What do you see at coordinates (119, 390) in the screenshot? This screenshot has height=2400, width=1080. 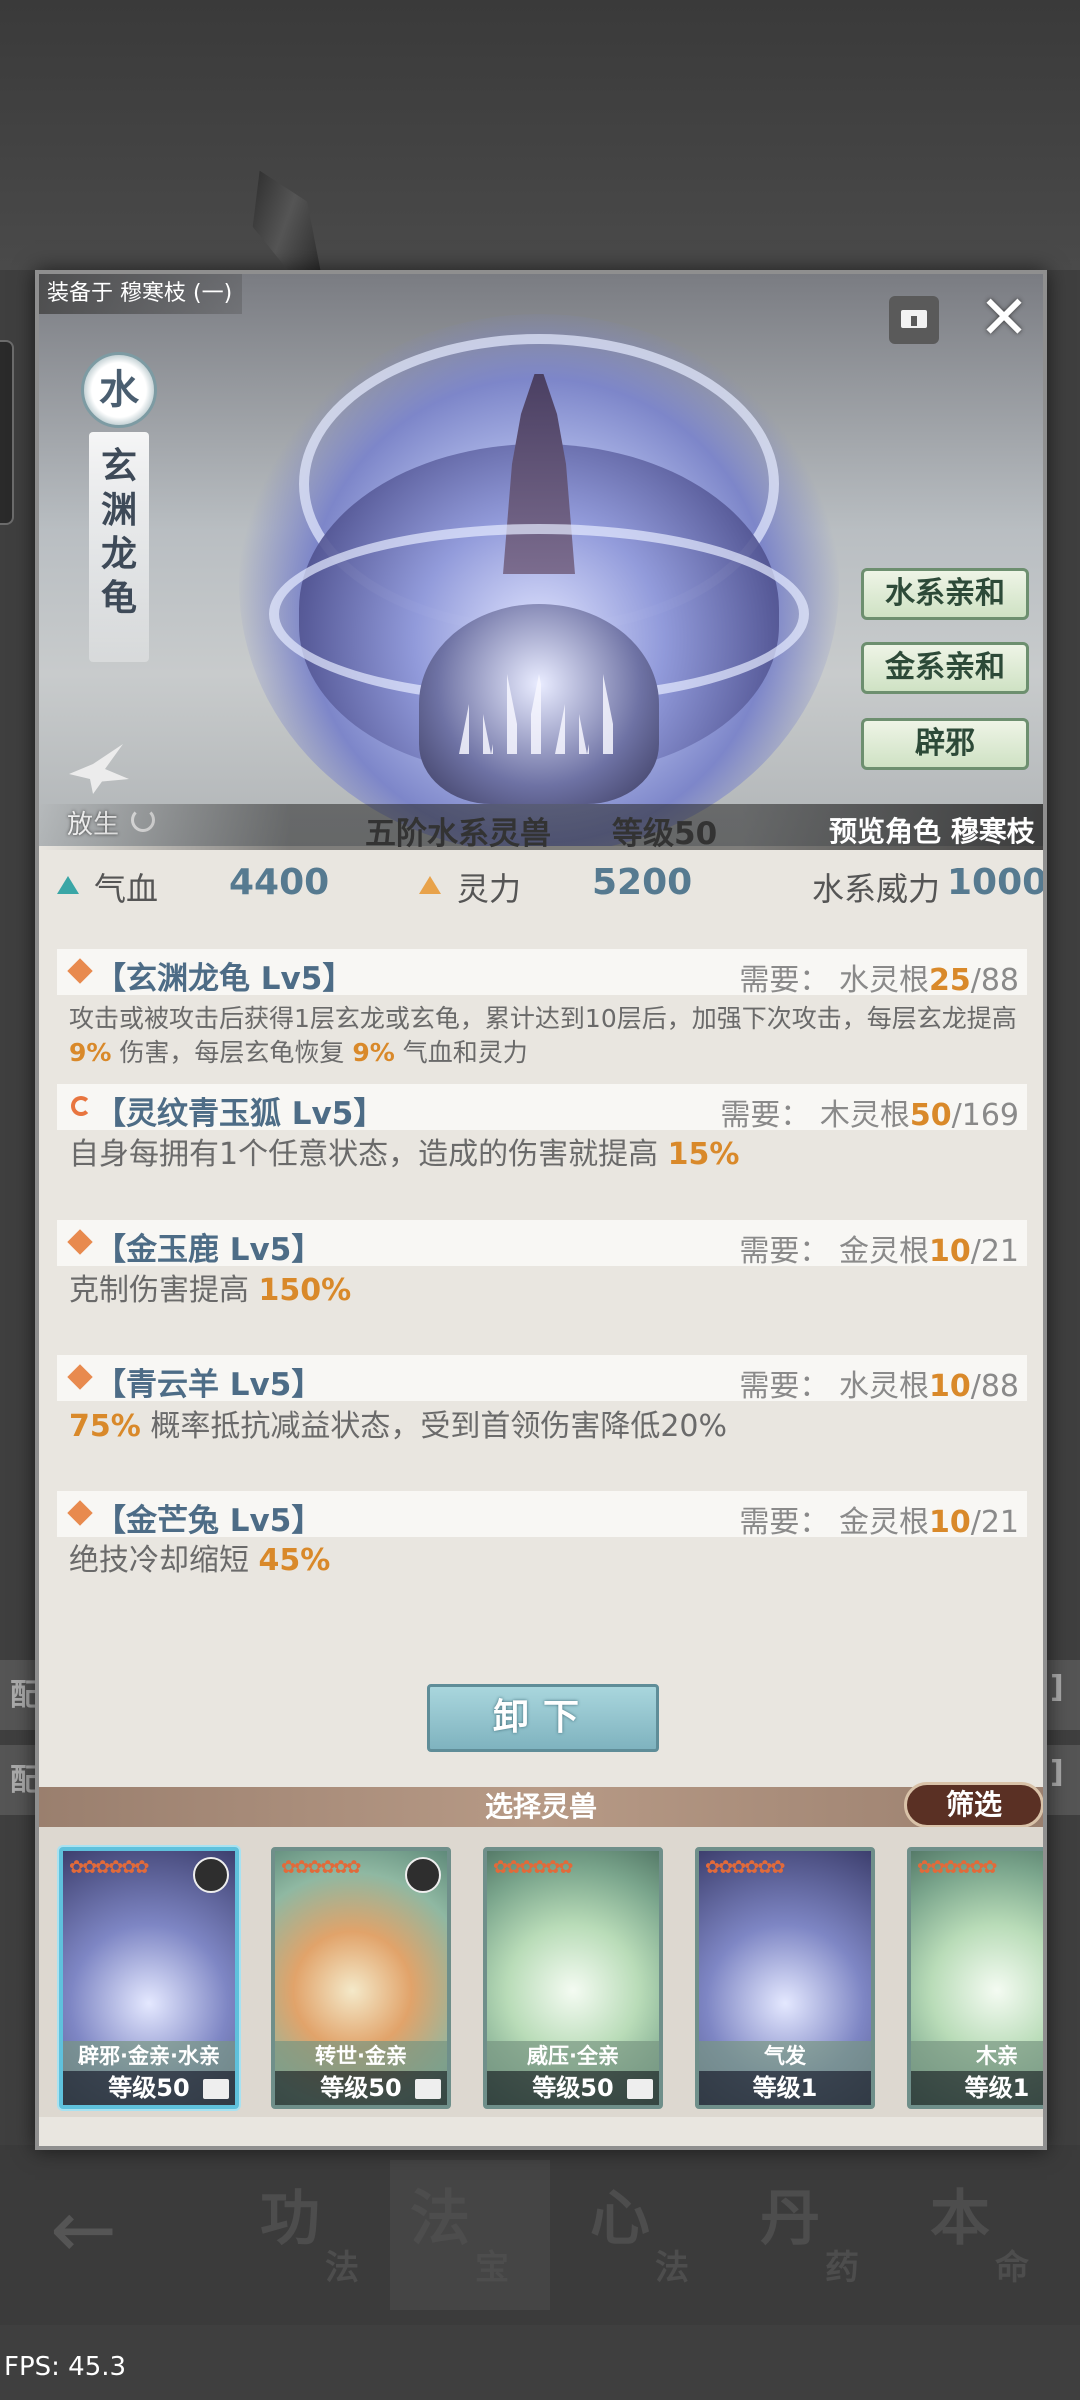 I see `element-badge: 水` at bounding box center [119, 390].